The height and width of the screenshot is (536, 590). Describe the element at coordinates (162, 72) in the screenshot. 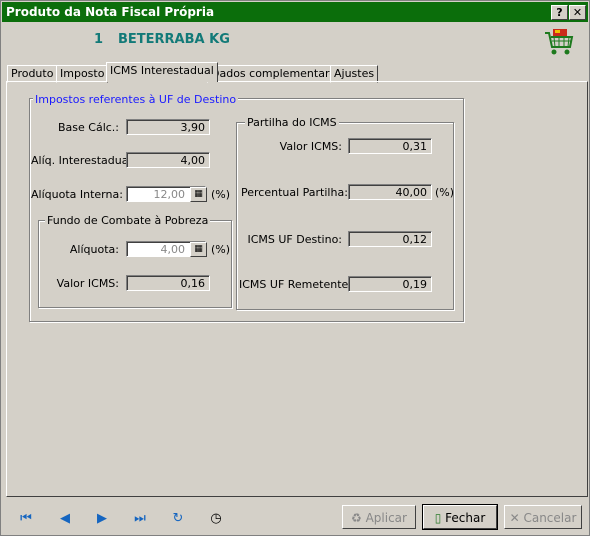

I see `tab-icms-interestadual: ICMS Interestadual` at that location.